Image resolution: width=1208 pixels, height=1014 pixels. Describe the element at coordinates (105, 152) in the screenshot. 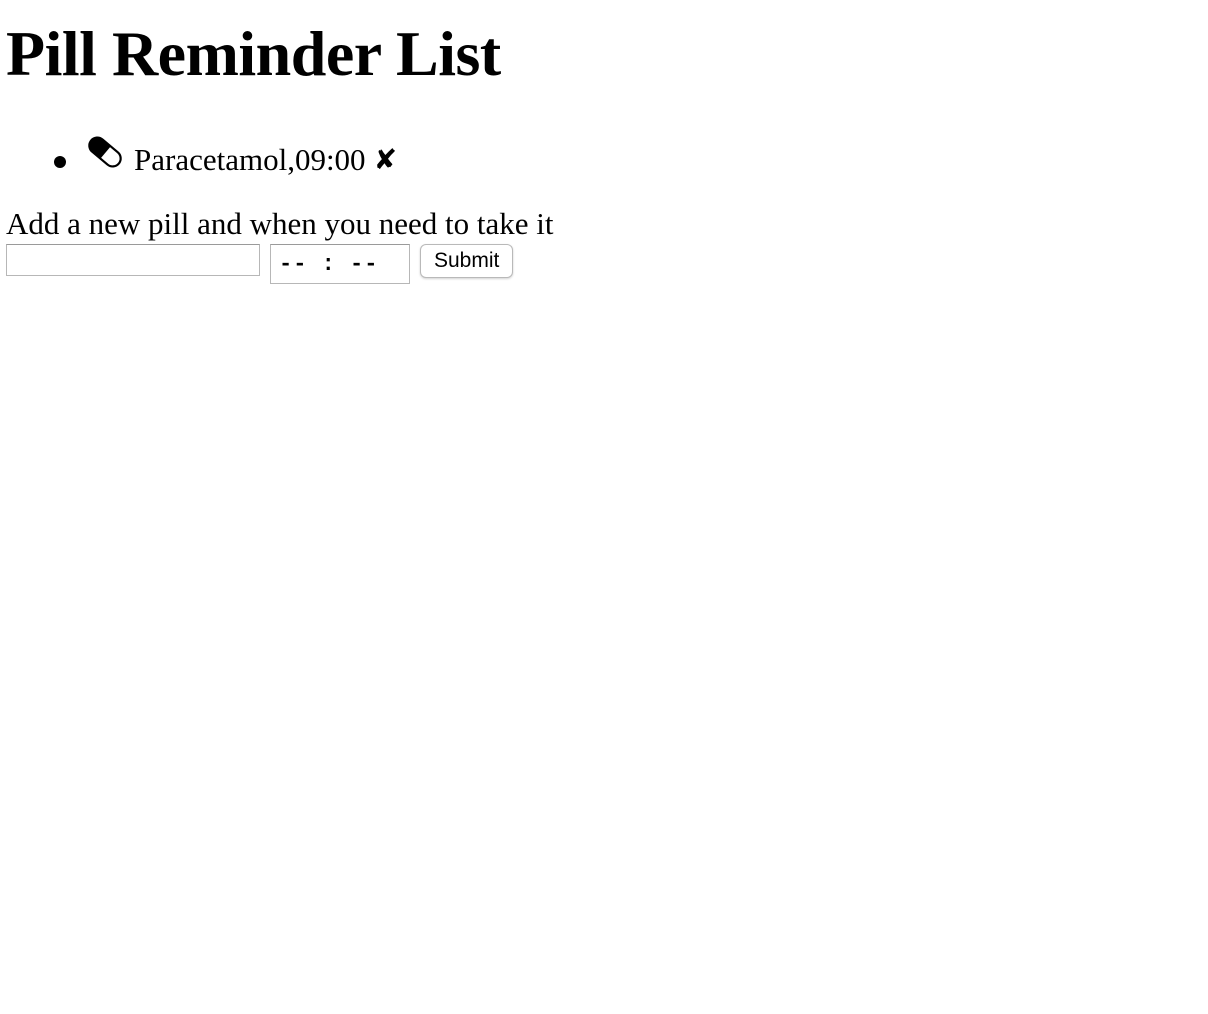

I see `pill-capsule-icon` at that location.